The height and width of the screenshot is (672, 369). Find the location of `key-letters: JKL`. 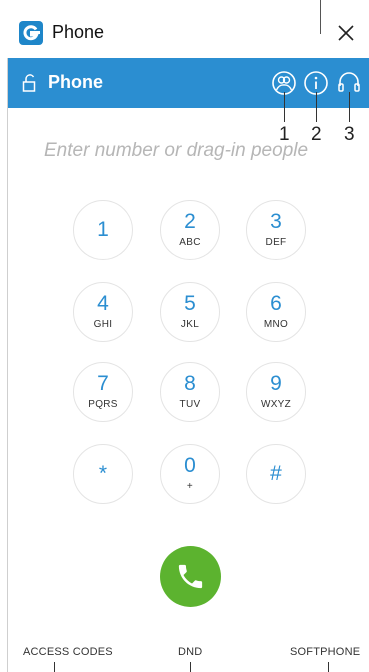

key-letters: JKL is located at coordinates (190, 324).